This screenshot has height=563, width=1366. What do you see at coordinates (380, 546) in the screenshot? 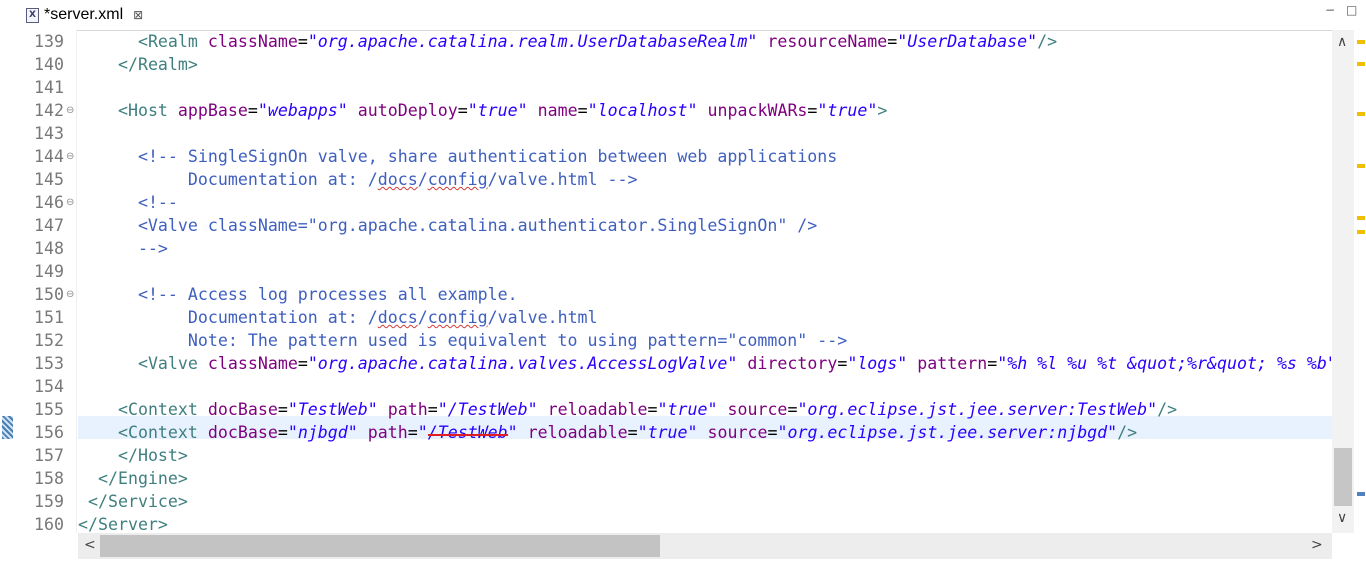
I see `horizontal-scroll-thumb` at bounding box center [380, 546].